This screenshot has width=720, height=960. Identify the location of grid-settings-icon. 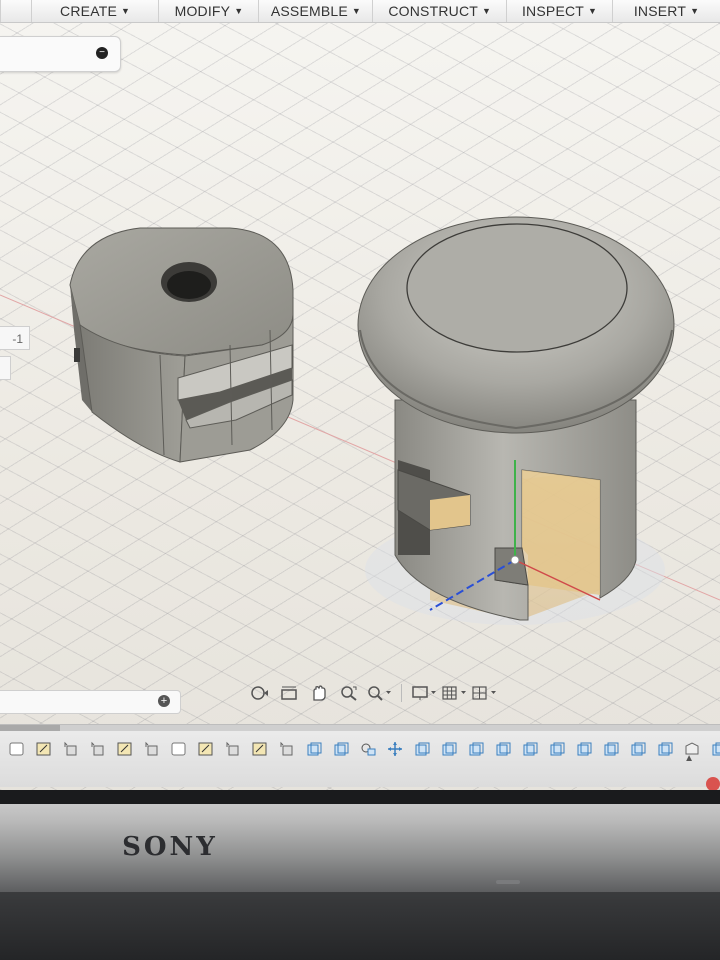
(454, 693).